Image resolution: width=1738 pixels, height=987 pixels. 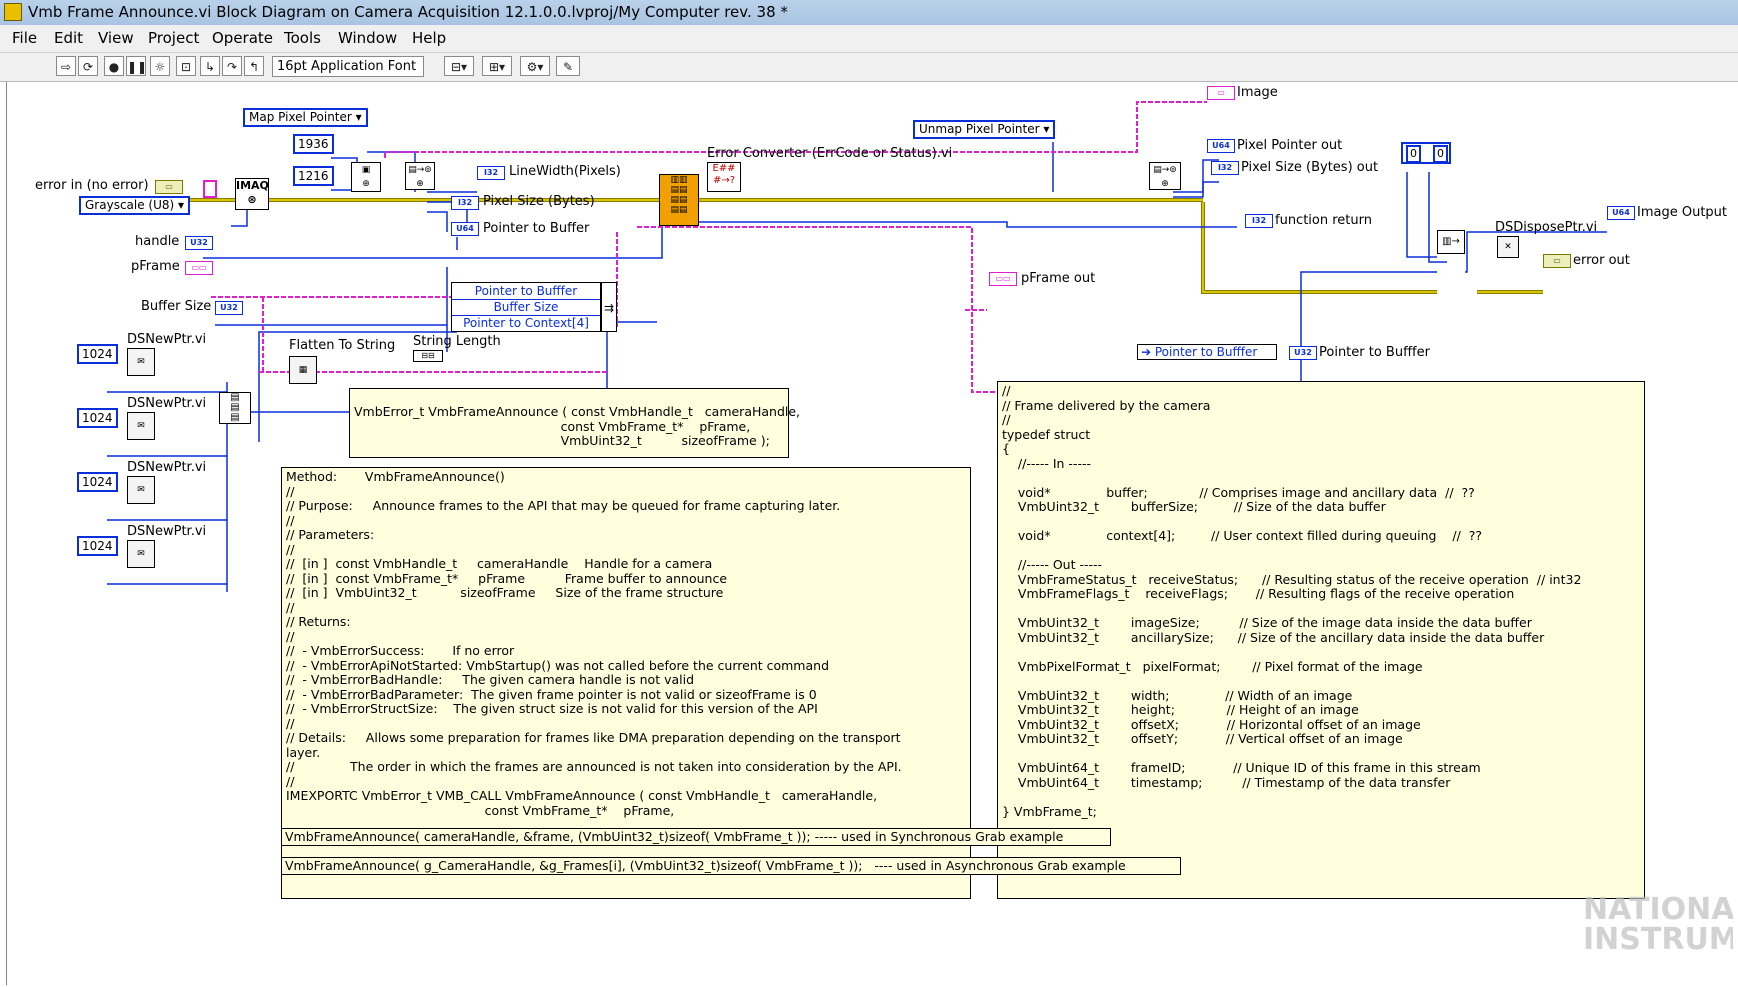 What do you see at coordinates (1257, 92) in the screenshot?
I see `image-label: Image` at bounding box center [1257, 92].